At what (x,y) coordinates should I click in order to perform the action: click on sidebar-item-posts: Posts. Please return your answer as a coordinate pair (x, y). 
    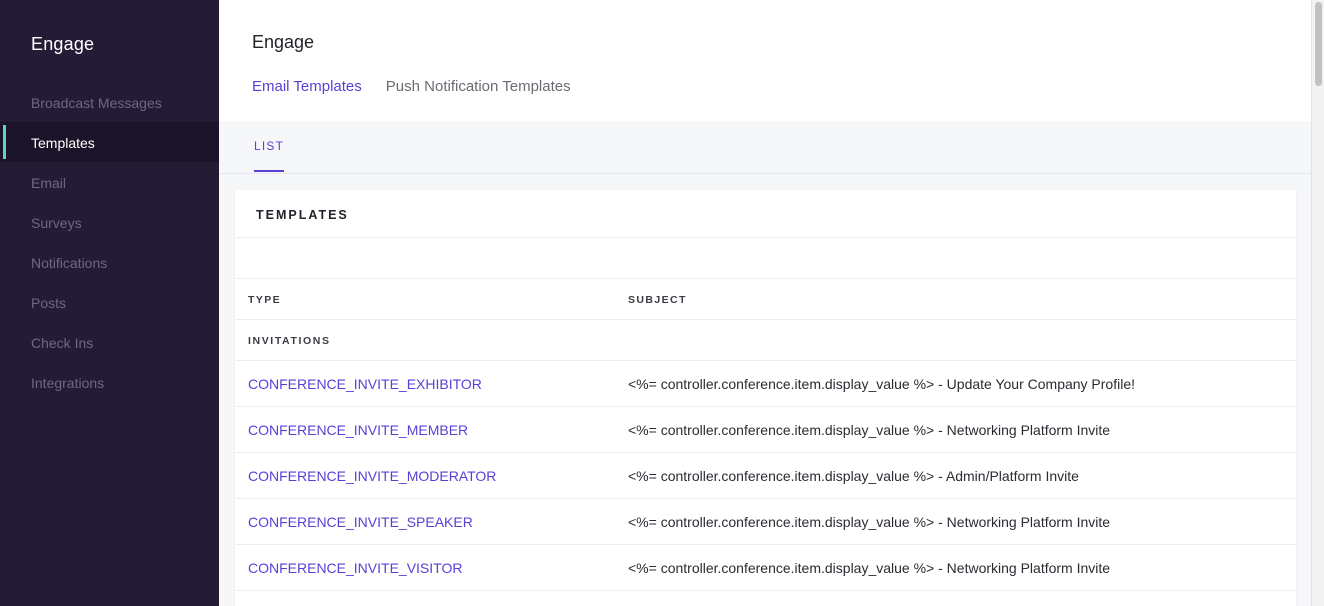
    Looking at the image, I should click on (109, 302).